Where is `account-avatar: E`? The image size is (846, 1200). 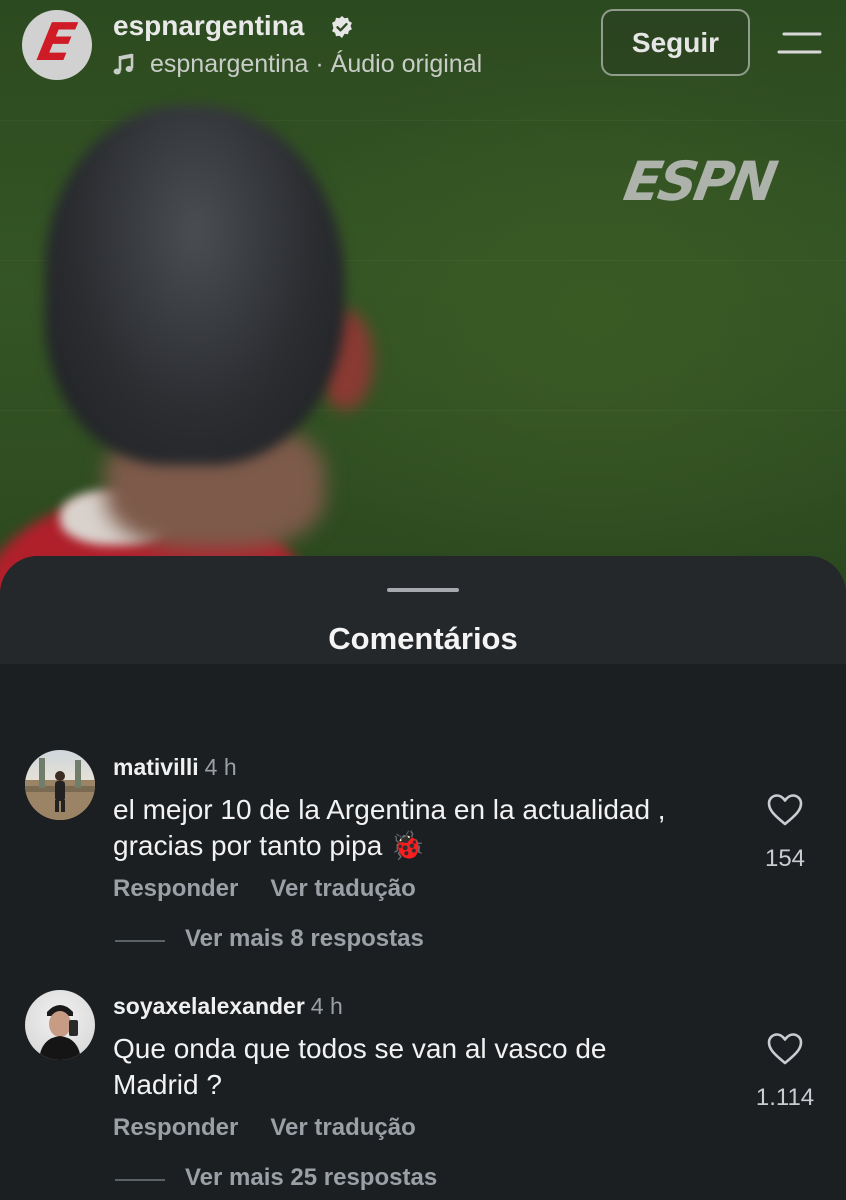 account-avatar: E is located at coordinates (57, 45).